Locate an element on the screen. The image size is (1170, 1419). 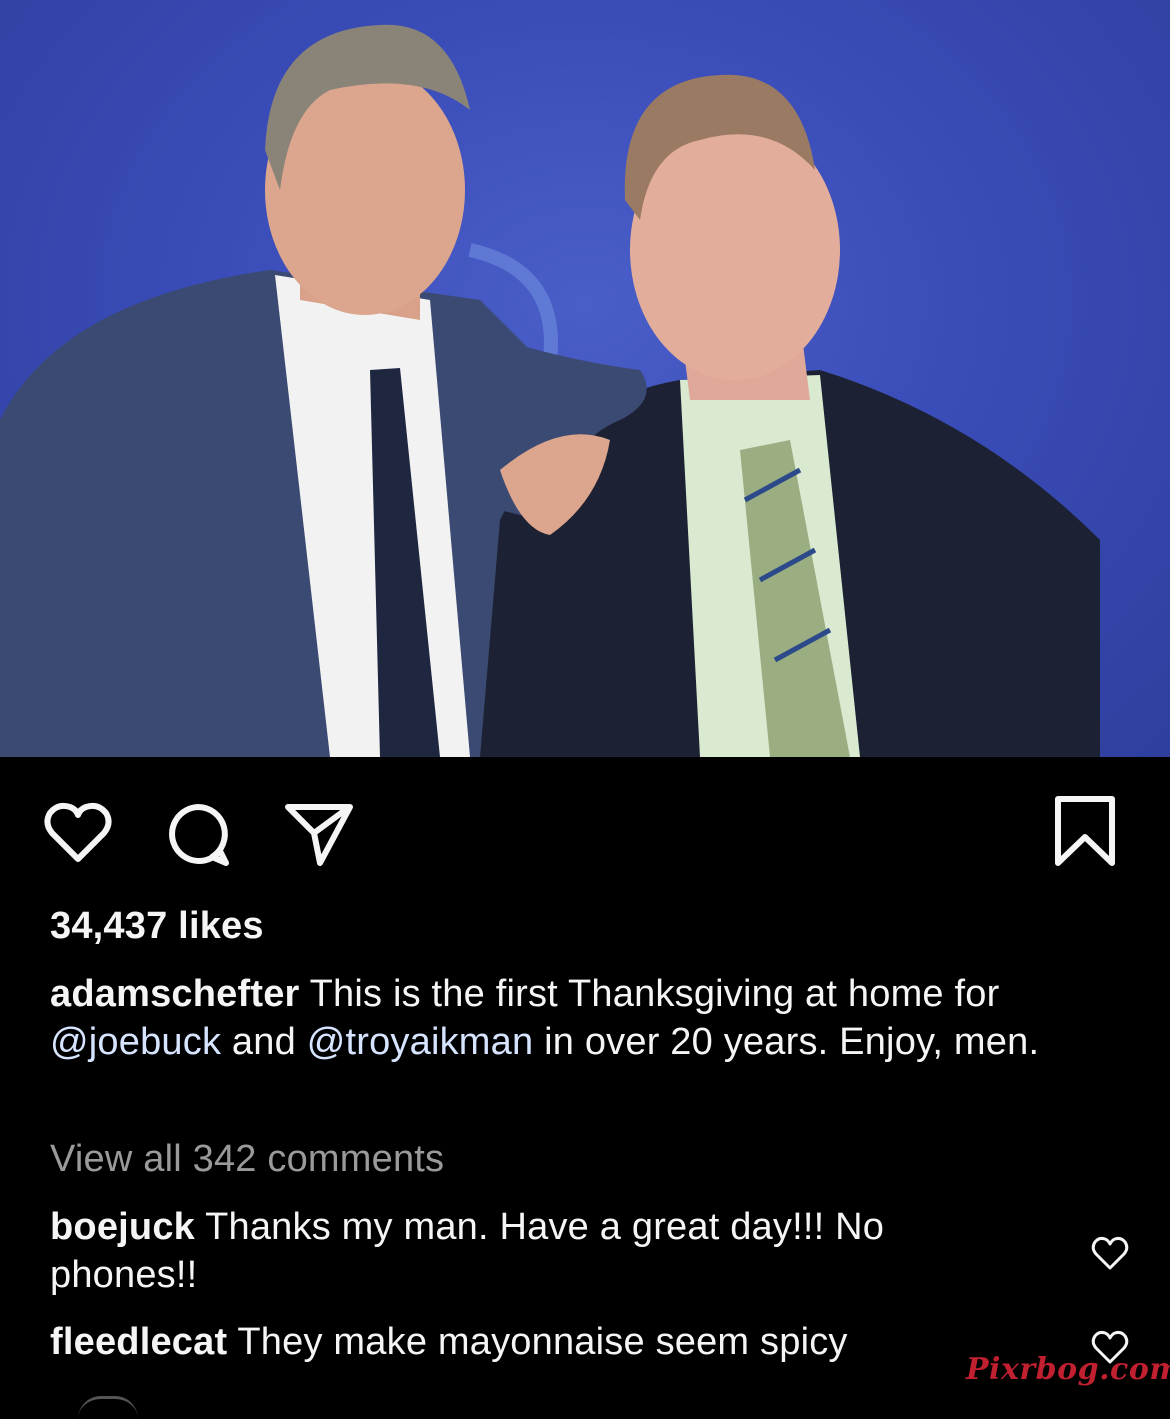
view-all-comments-link: View all 342 comments is located at coordinates (247, 1159).